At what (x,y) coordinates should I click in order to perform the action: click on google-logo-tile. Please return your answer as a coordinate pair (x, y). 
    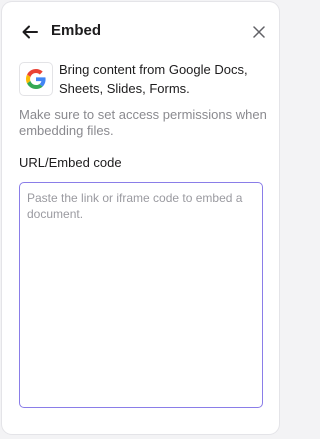
    Looking at the image, I should click on (36, 79).